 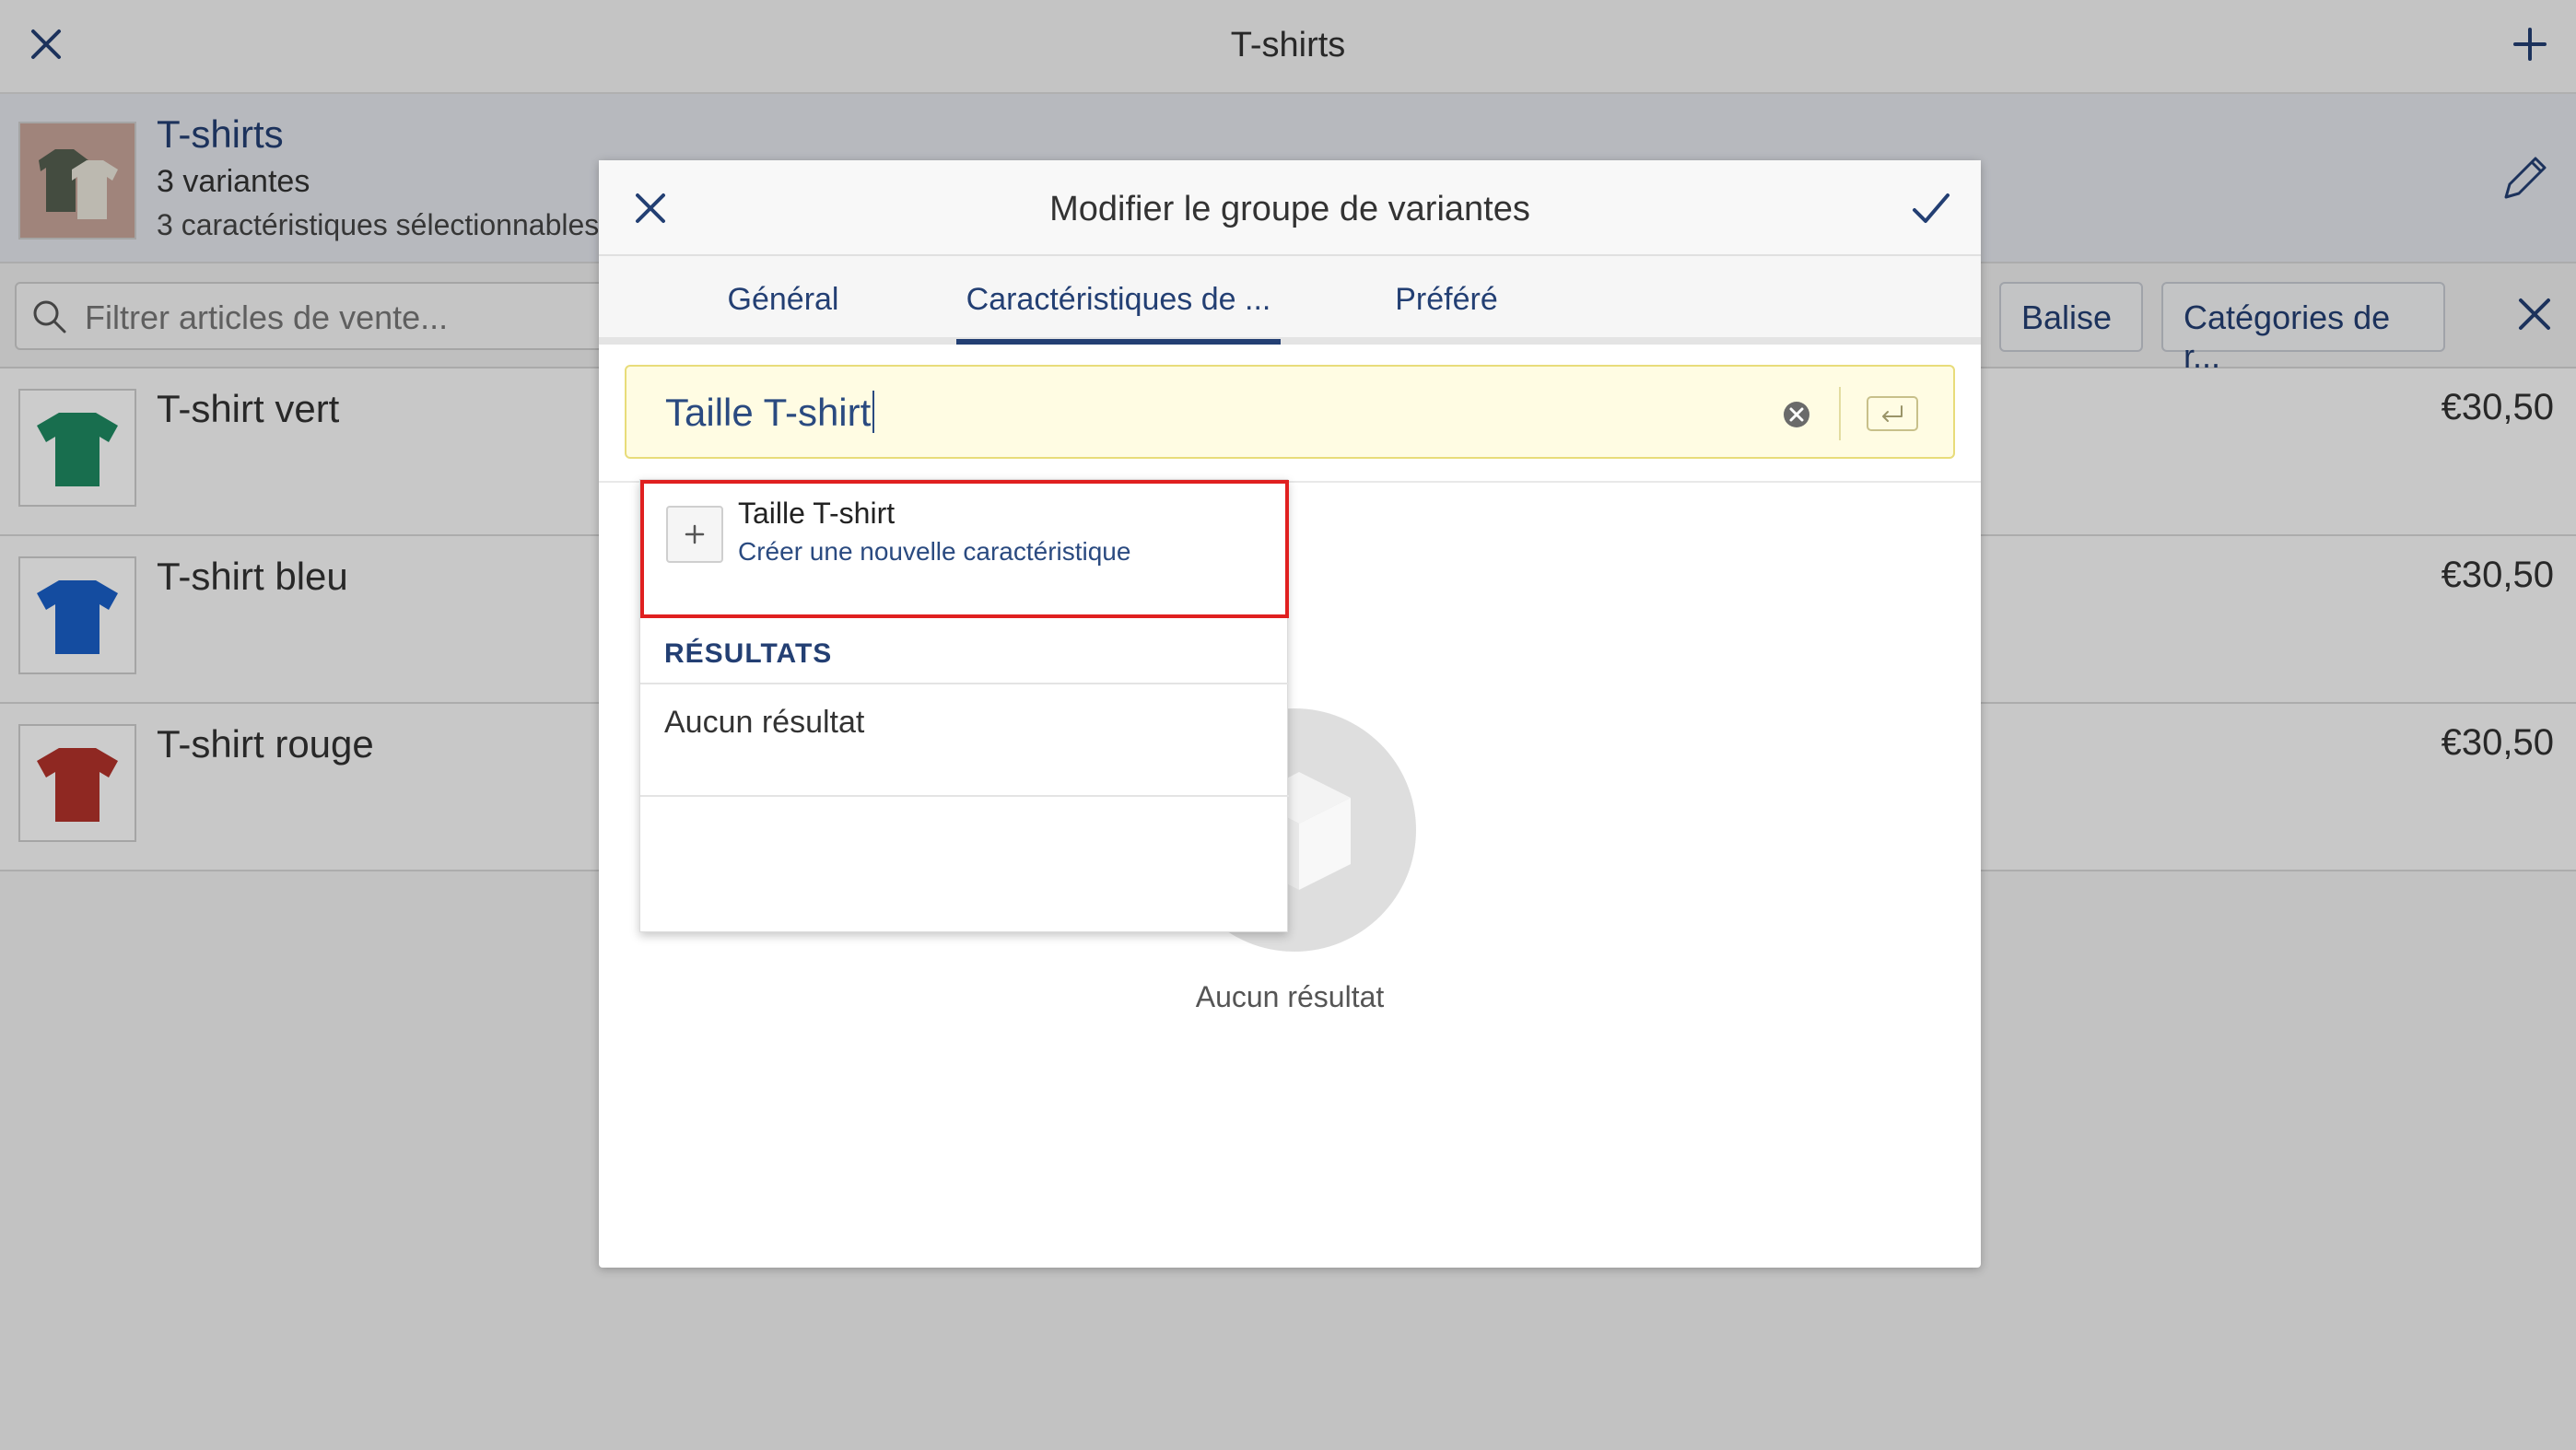 What do you see at coordinates (934, 552) in the screenshot?
I see `new-characteristic-hint: Créer une nouvelle caractéristique` at bounding box center [934, 552].